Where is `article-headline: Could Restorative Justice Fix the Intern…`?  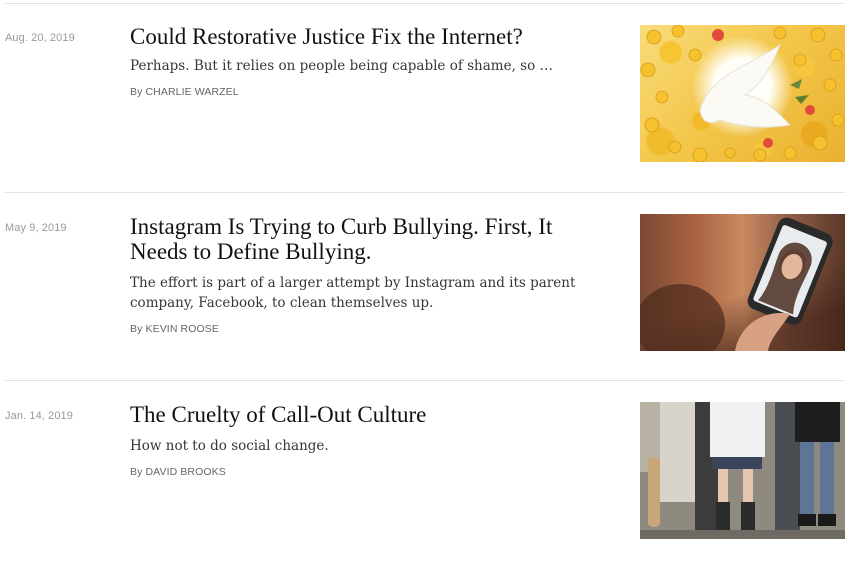
article-headline: Could Restorative Justice Fix the Intern… is located at coordinates (370, 36).